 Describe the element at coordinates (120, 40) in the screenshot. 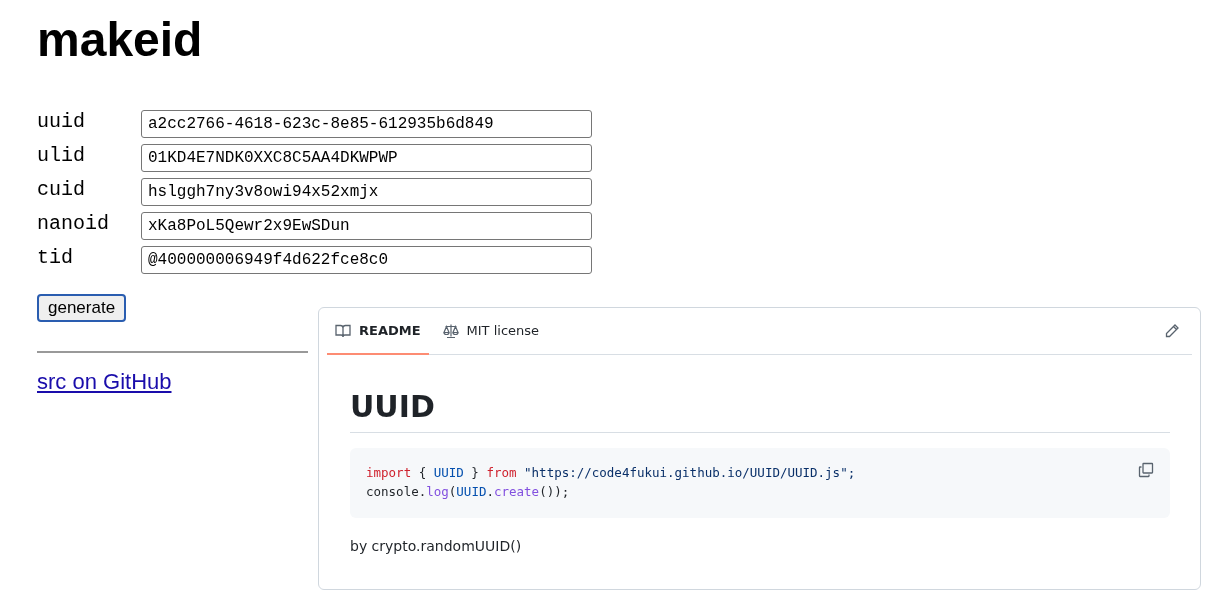

I see `page-title: makeid` at that location.